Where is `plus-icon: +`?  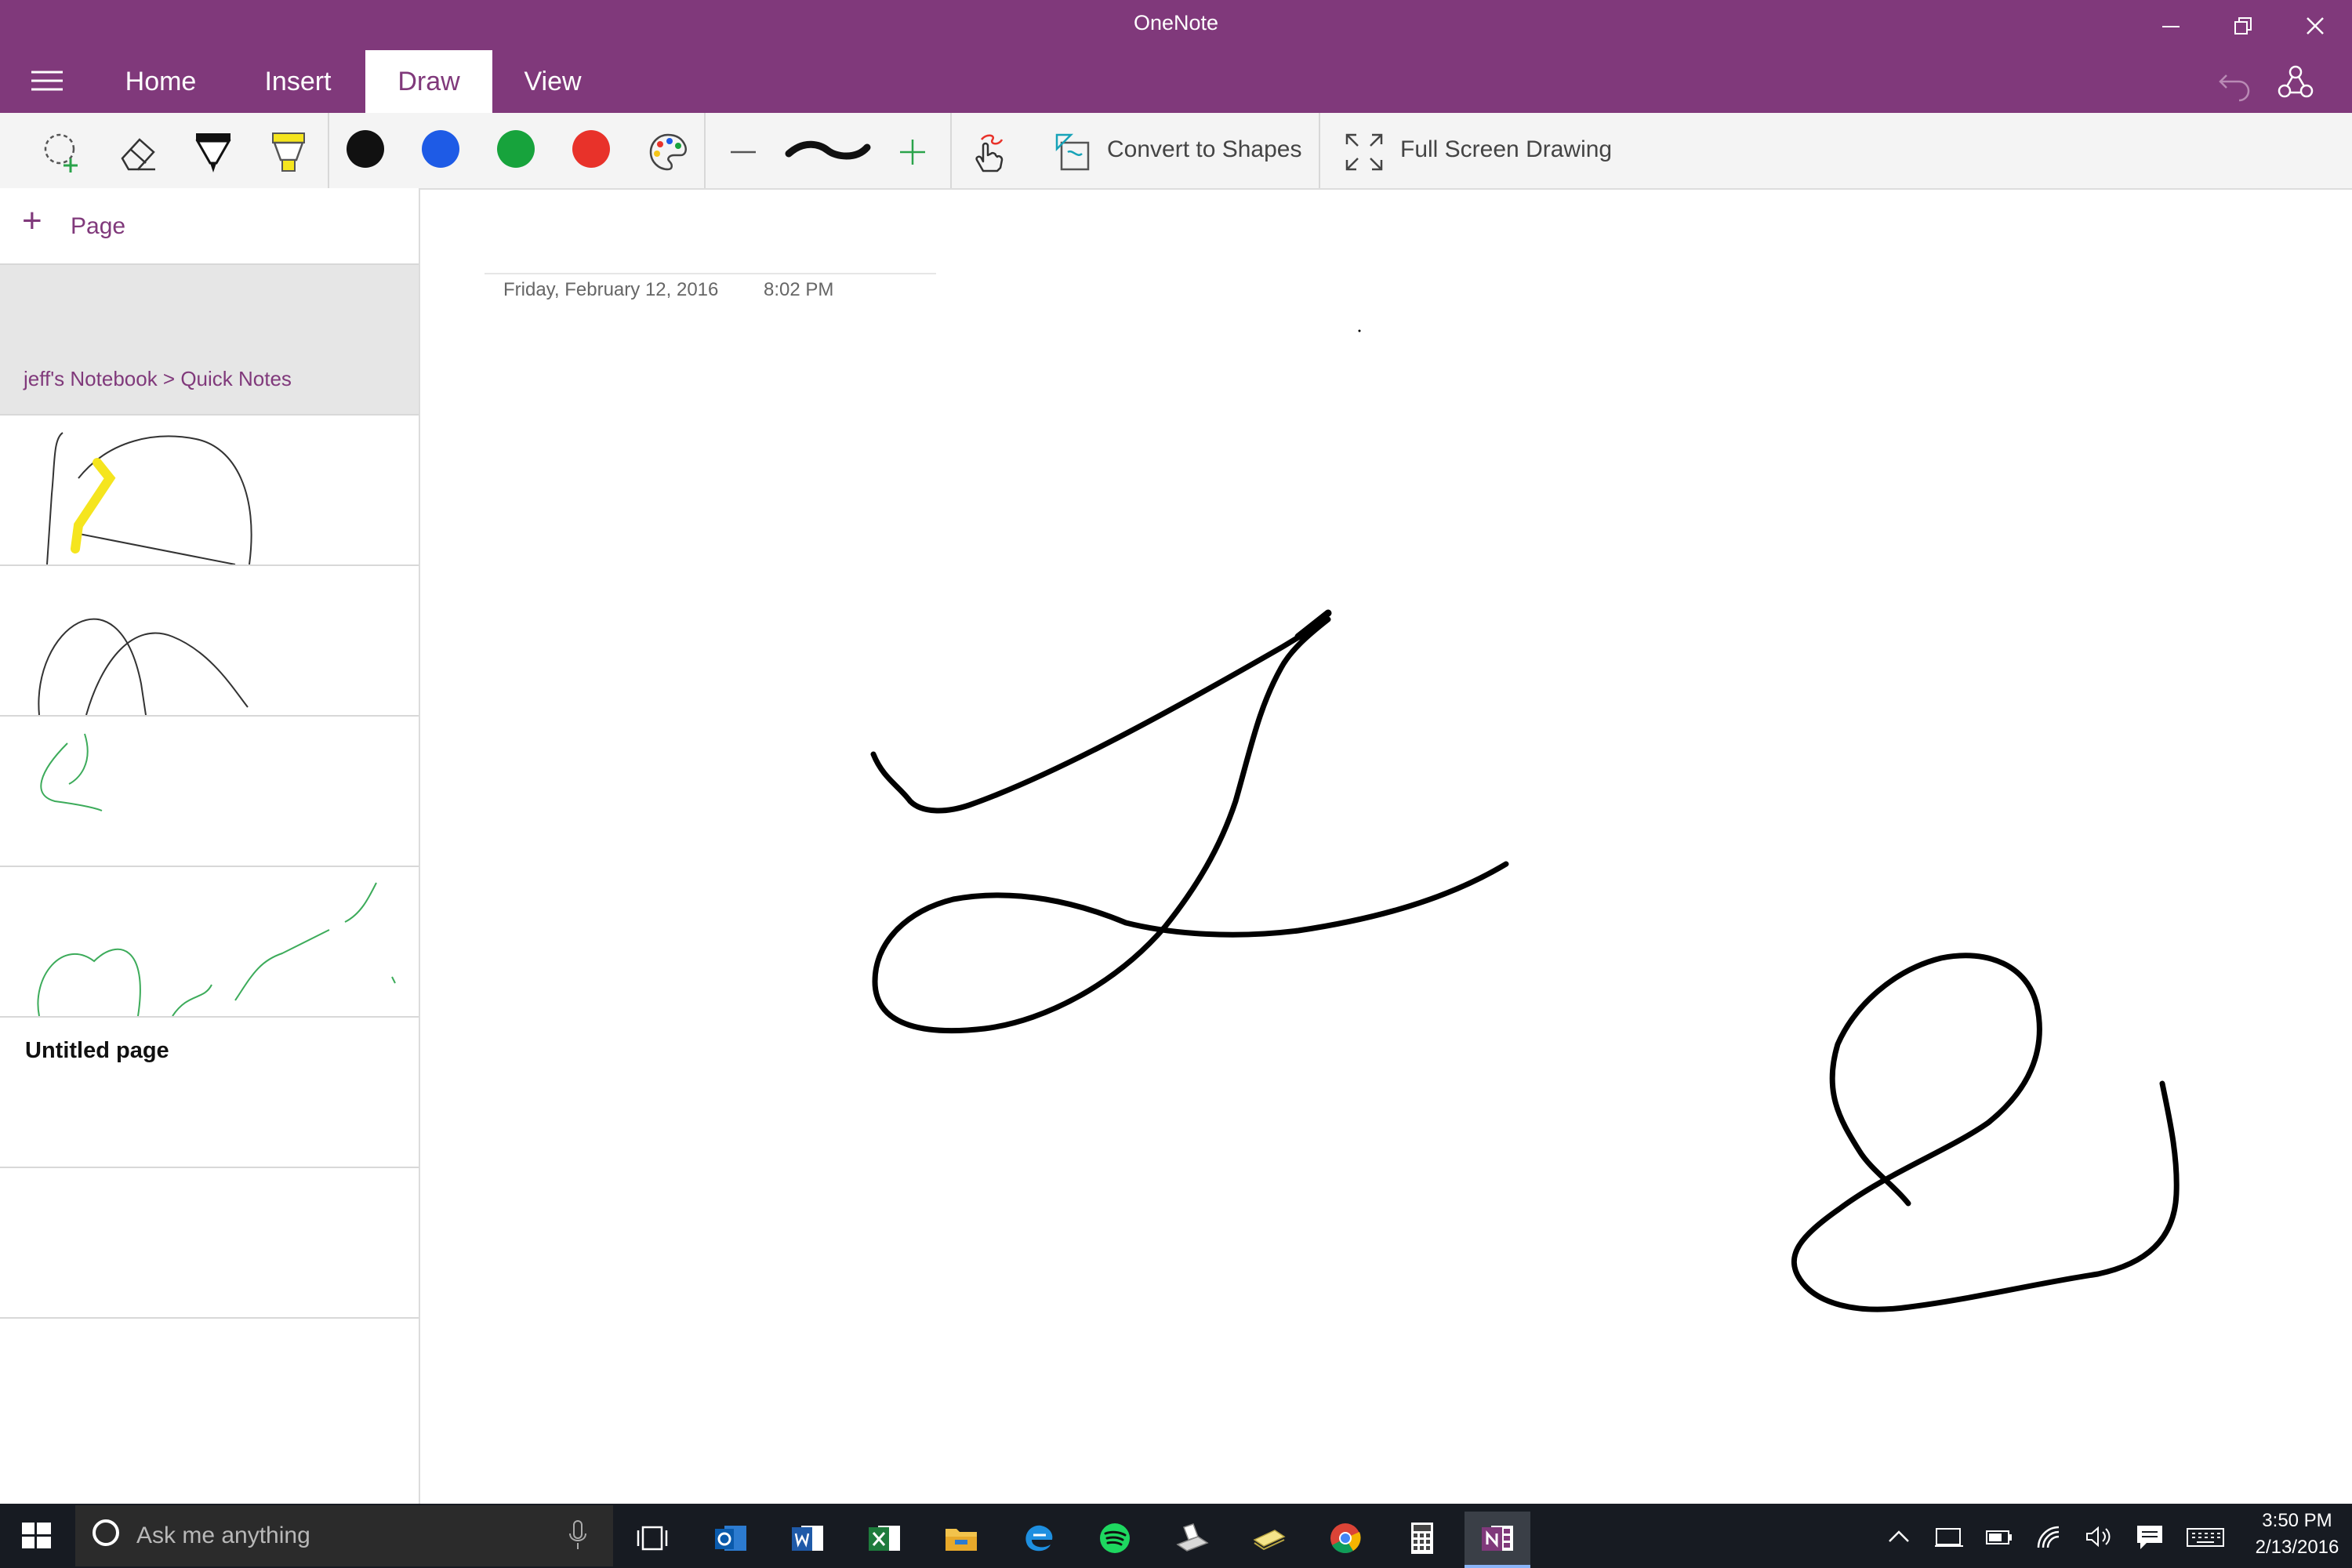 plus-icon: + is located at coordinates (32, 220).